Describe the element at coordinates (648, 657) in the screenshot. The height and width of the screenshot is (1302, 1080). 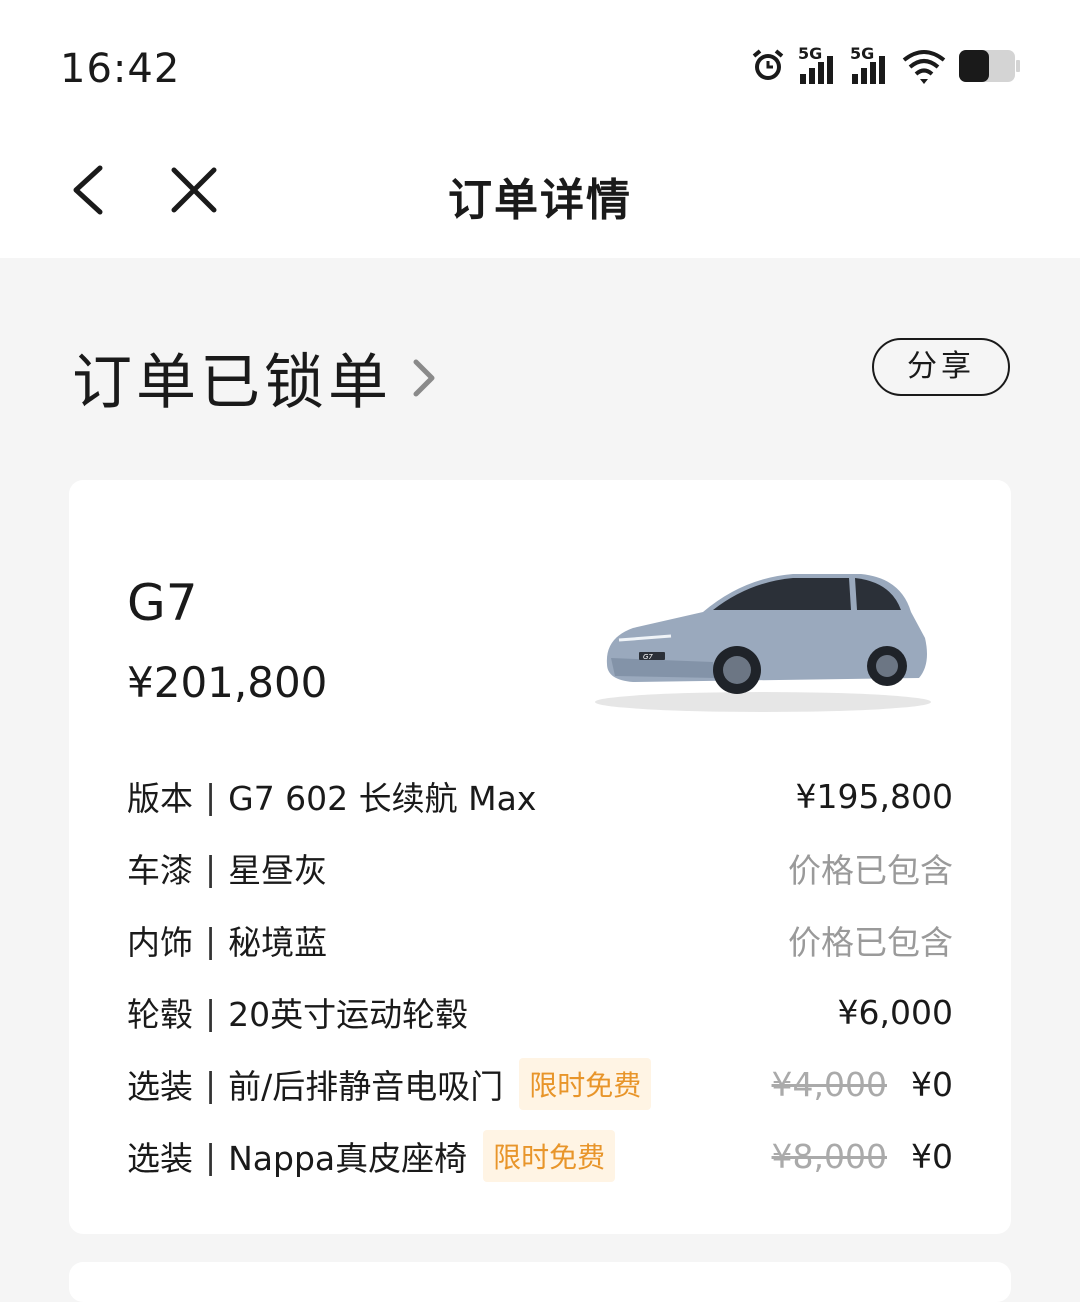
I see `car-image-badge: G7` at that location.